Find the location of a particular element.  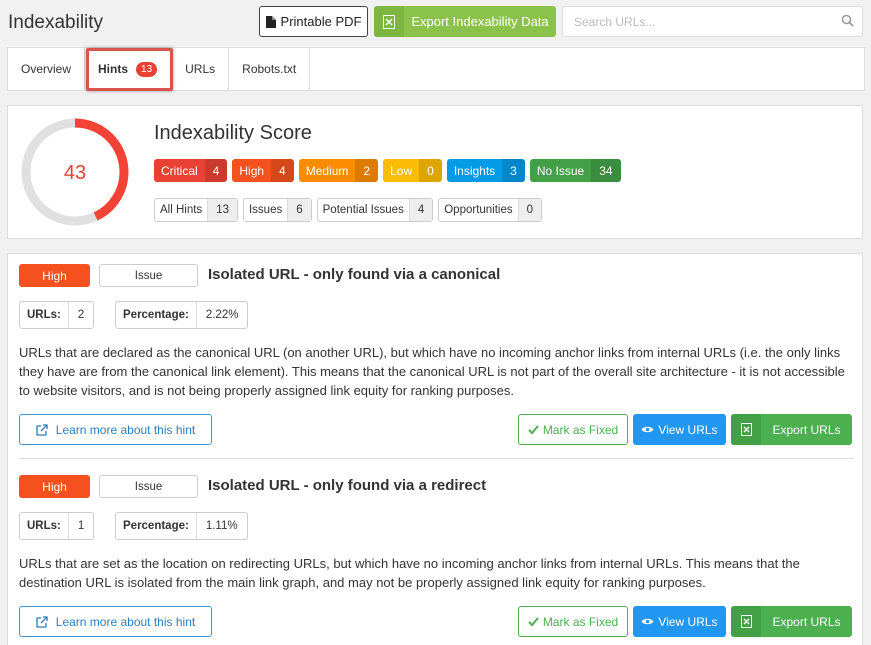

urls-stat-value: 2 is located at coordinates (81, 315).